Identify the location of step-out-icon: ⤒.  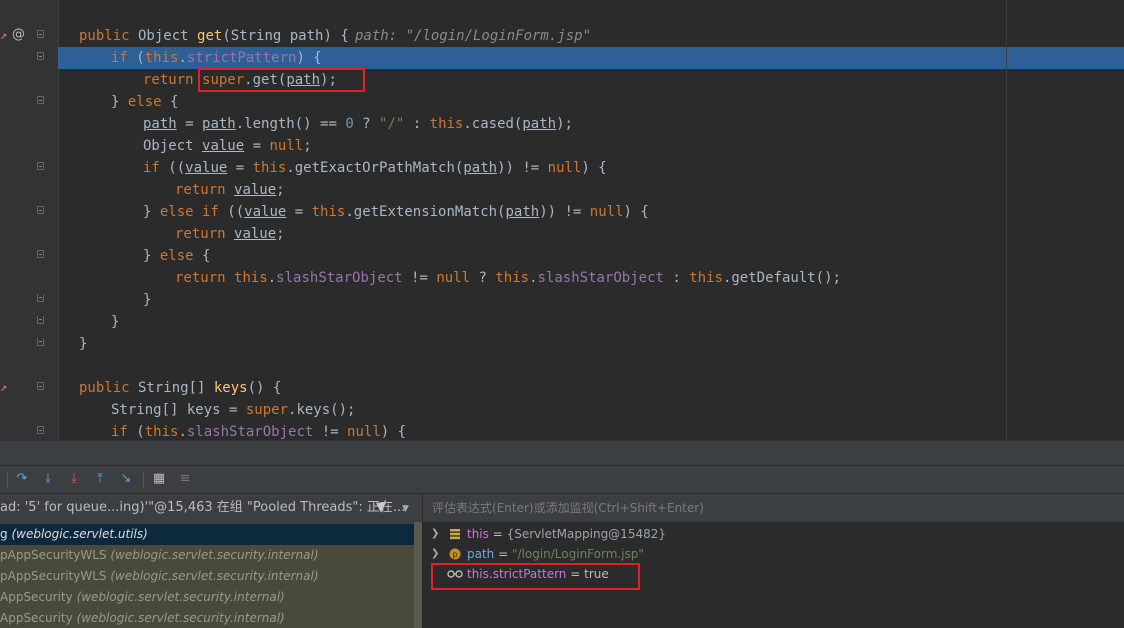
(100, 479).